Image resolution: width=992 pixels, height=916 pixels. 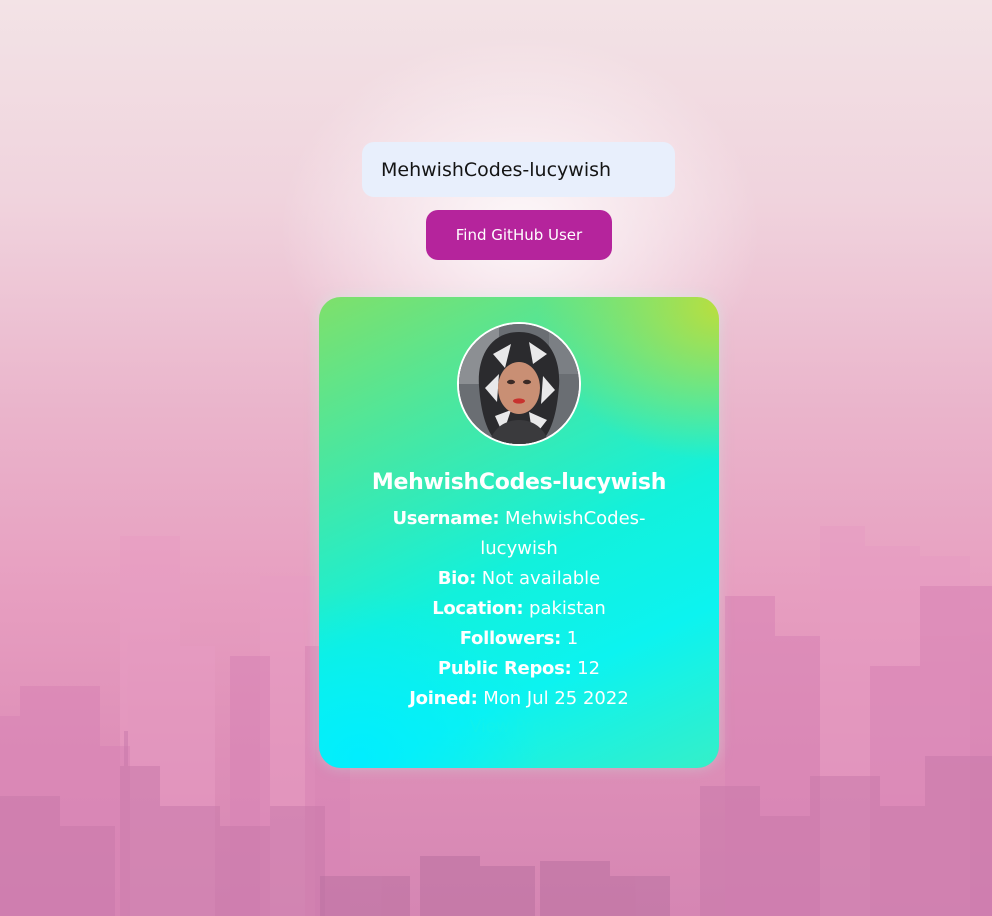 What do you see at coordinates (518, 169) in the screenshot?
I see `github-username-input` at bounding box center [518, 169].